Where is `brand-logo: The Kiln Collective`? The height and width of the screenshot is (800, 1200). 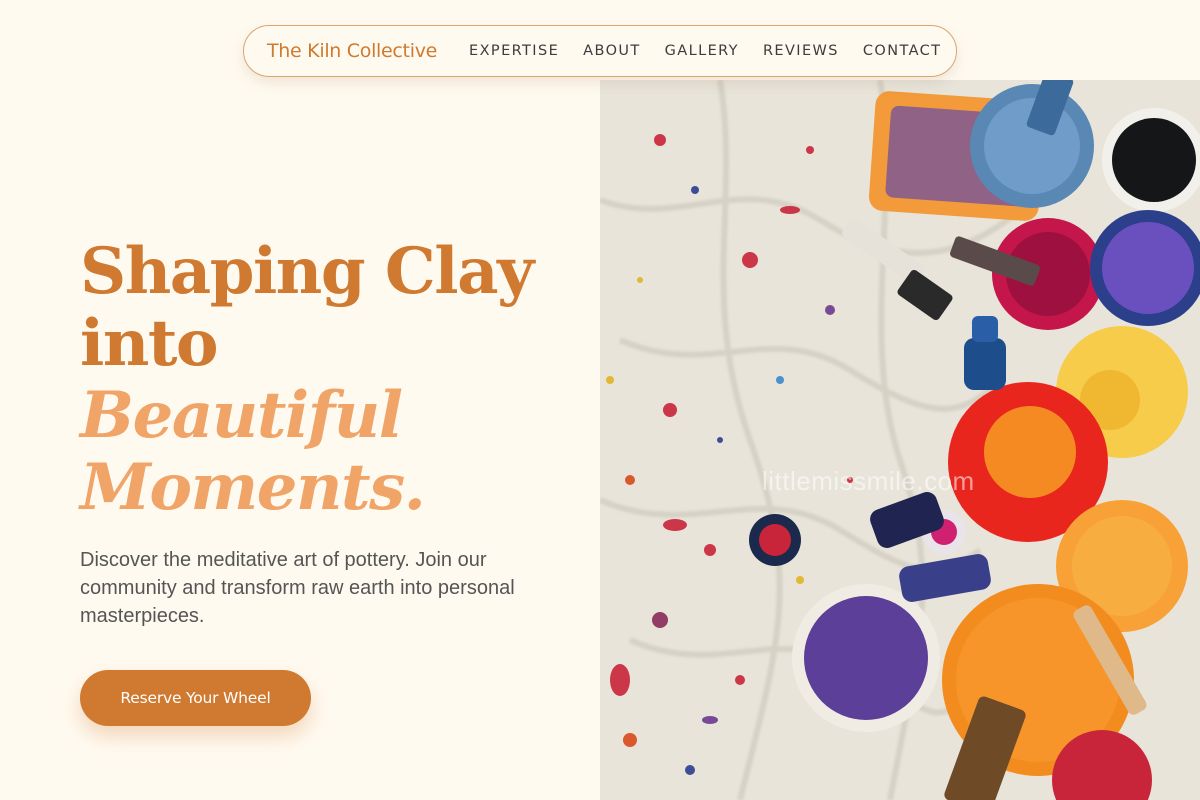
brand-logo: The Kiln Collective is located at coordinates (352, 51).